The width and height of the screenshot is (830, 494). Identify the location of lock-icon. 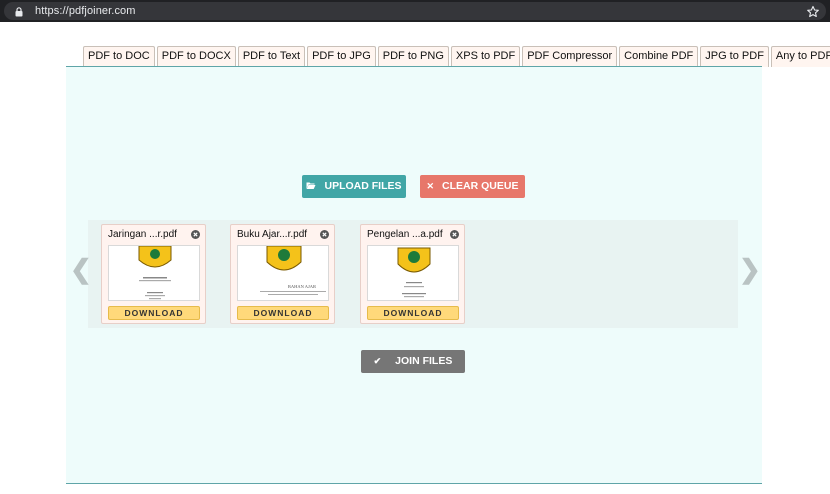
(19, 12).